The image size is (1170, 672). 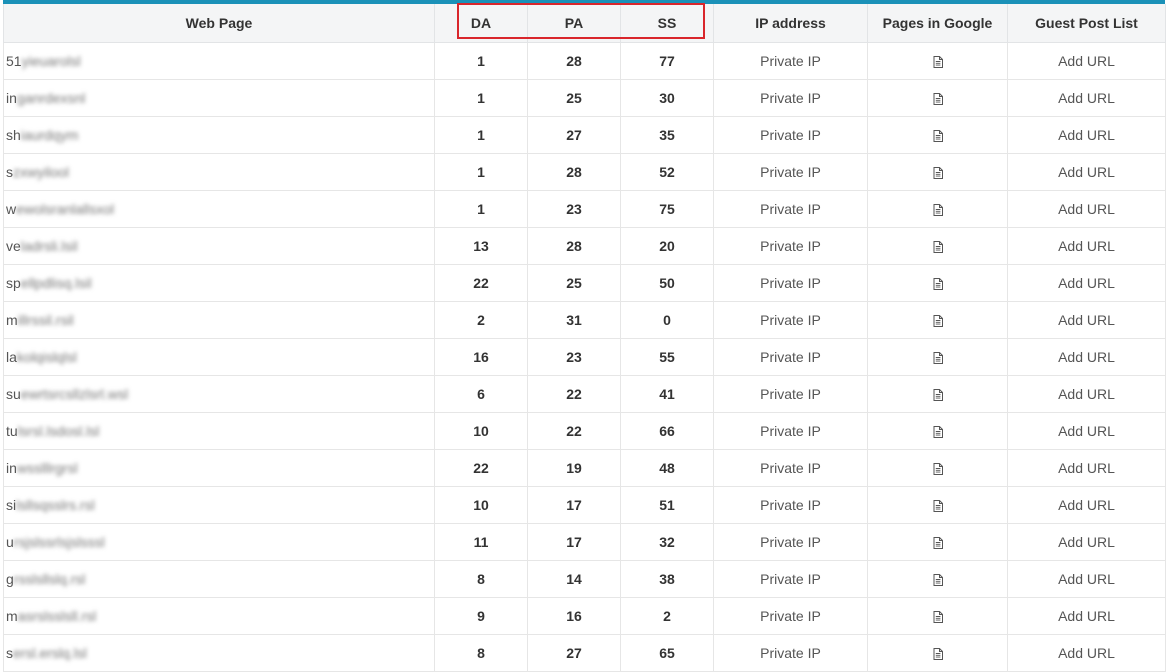 What do you see at coordinates (219, 394) in the screenshot?
I see `web-page-cell: suewrtsrcsllzlsrl.wsl` at bounding box center [219, 394].